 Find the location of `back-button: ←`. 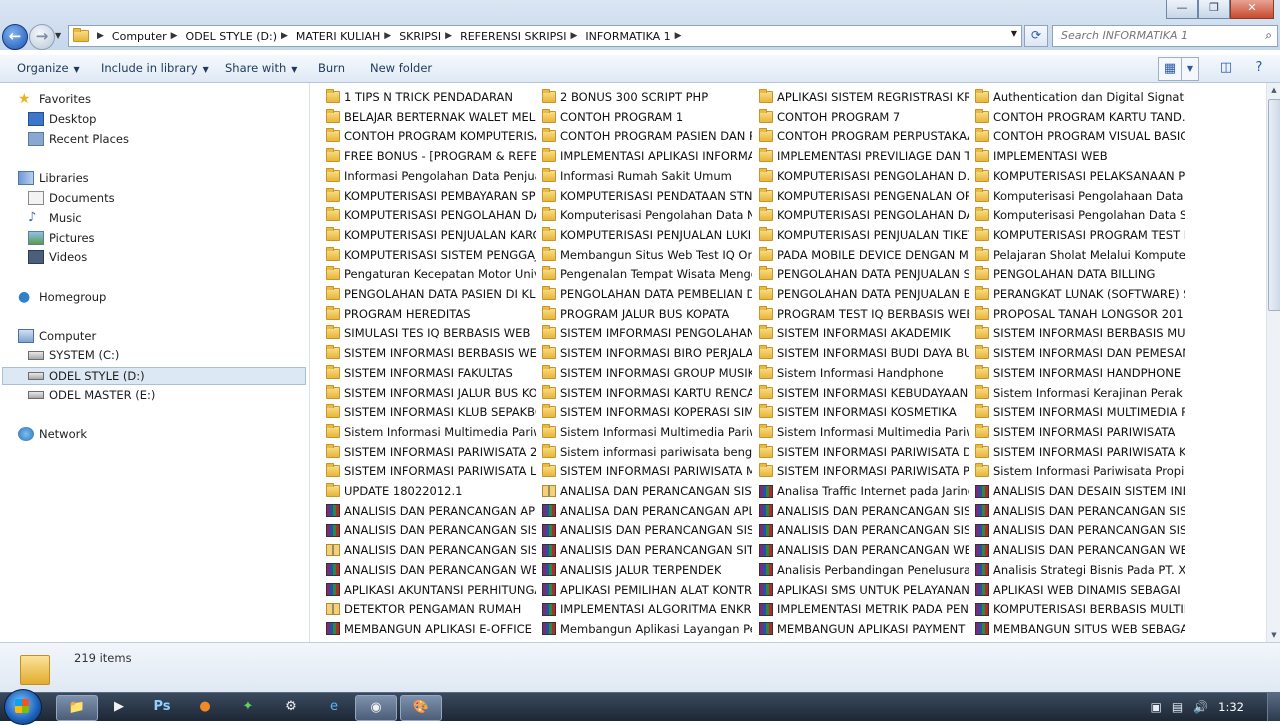

back-button: ← is located at coordinates (15, 37).